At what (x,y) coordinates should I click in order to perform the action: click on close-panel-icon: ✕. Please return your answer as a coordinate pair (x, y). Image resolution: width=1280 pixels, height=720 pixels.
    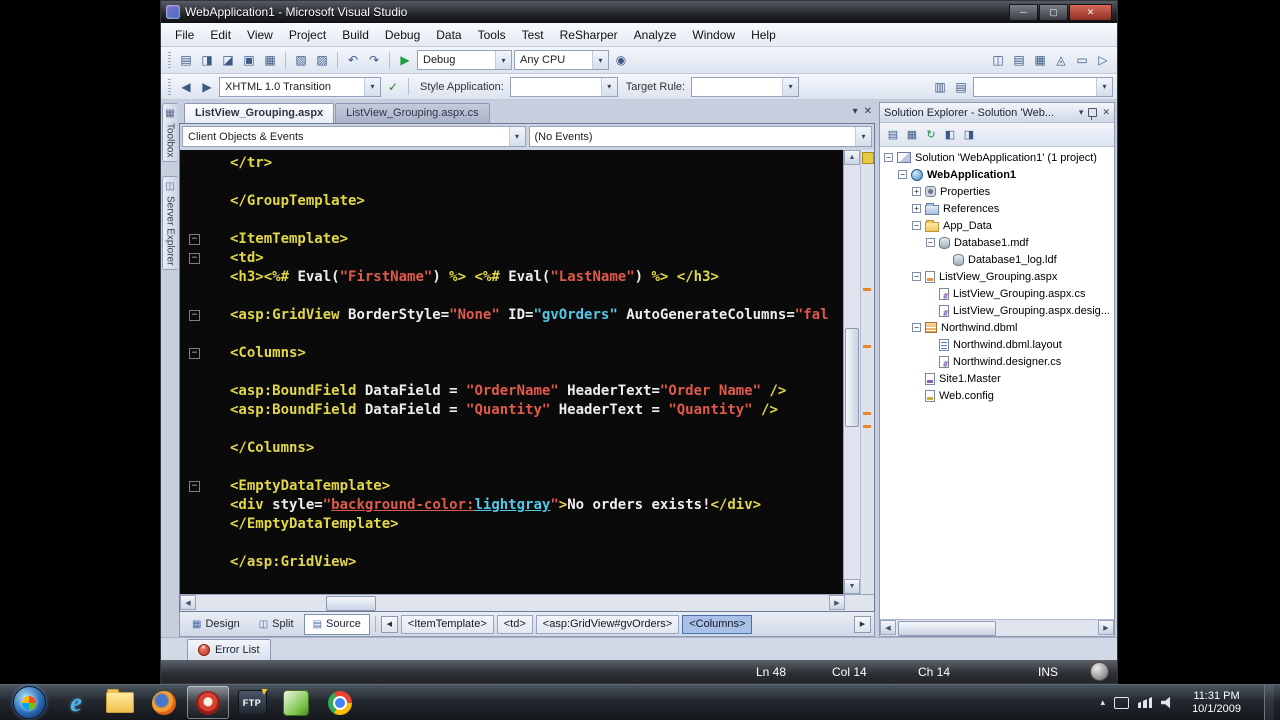
    Looking at the image, I should click on (1106, 112).